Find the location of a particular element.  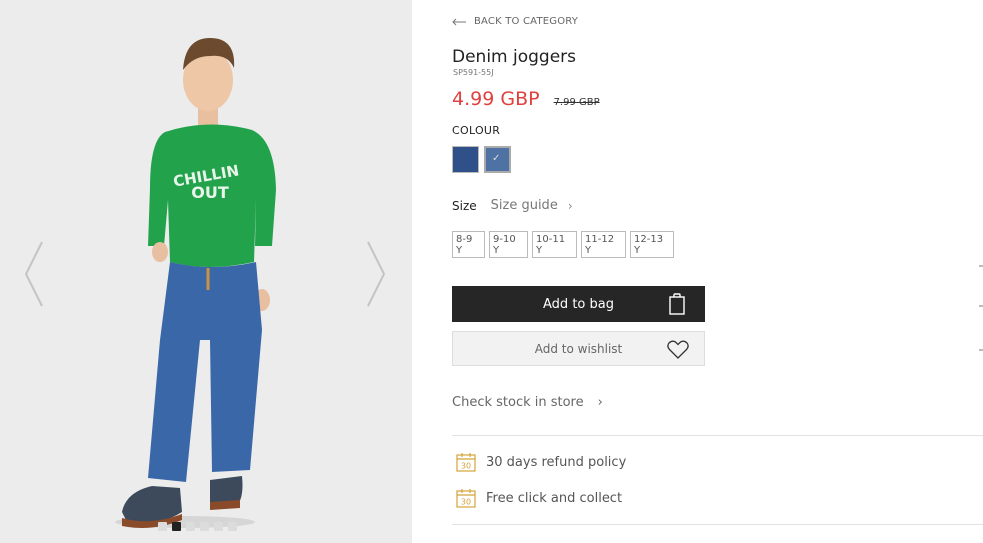

size-options: 8-9 Y 9-10 Y 10-11 Y 11-12 Y 12-13 Y is located at coordinates (563, 244).